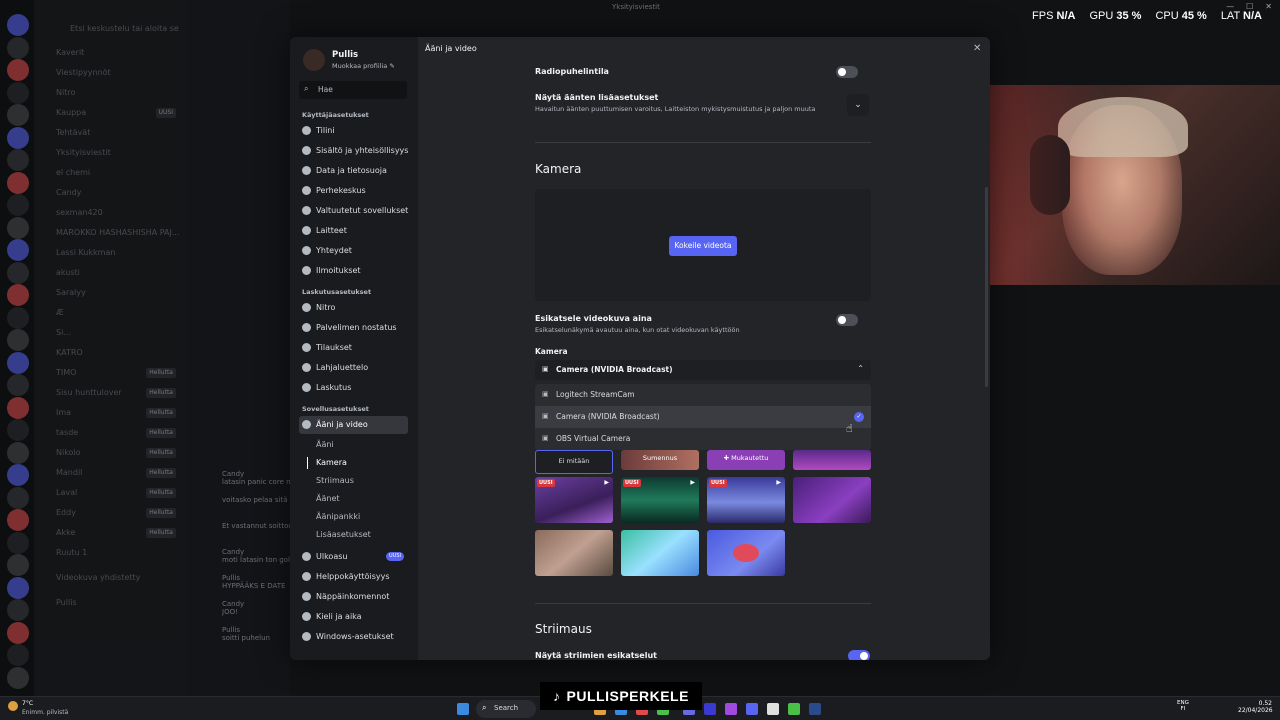 Image resolution: width=1280 pixels, height=720 pixels. Describe the element at coordinates (353, 211) in the screenshot. I see `sidebar-item: Valtuutetut sovellukset` at that location.